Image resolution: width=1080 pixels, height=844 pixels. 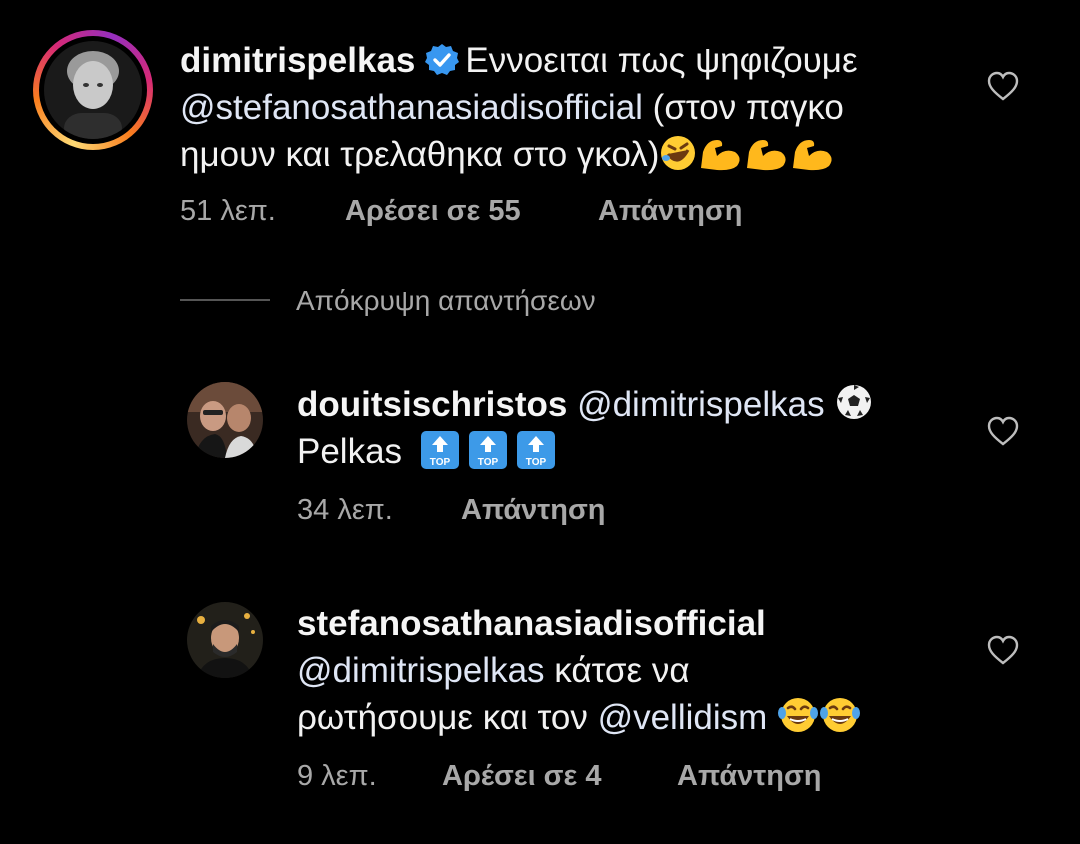 I want to click on comment-reply-button: Απάντηση, so click(x=670, y=211).